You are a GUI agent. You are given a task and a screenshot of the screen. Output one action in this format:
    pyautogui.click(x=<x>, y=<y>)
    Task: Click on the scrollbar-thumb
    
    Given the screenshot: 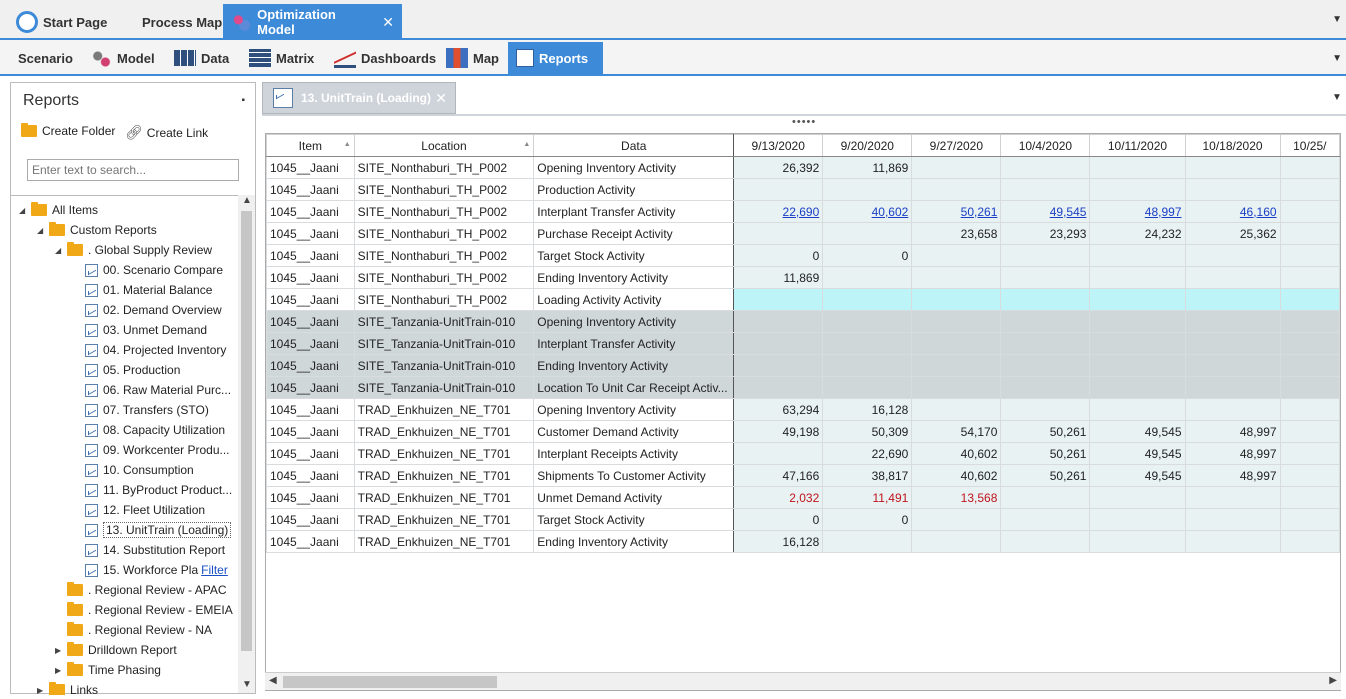 What is the action you would take?
    pyautogui.click(x=246, y=431)
    